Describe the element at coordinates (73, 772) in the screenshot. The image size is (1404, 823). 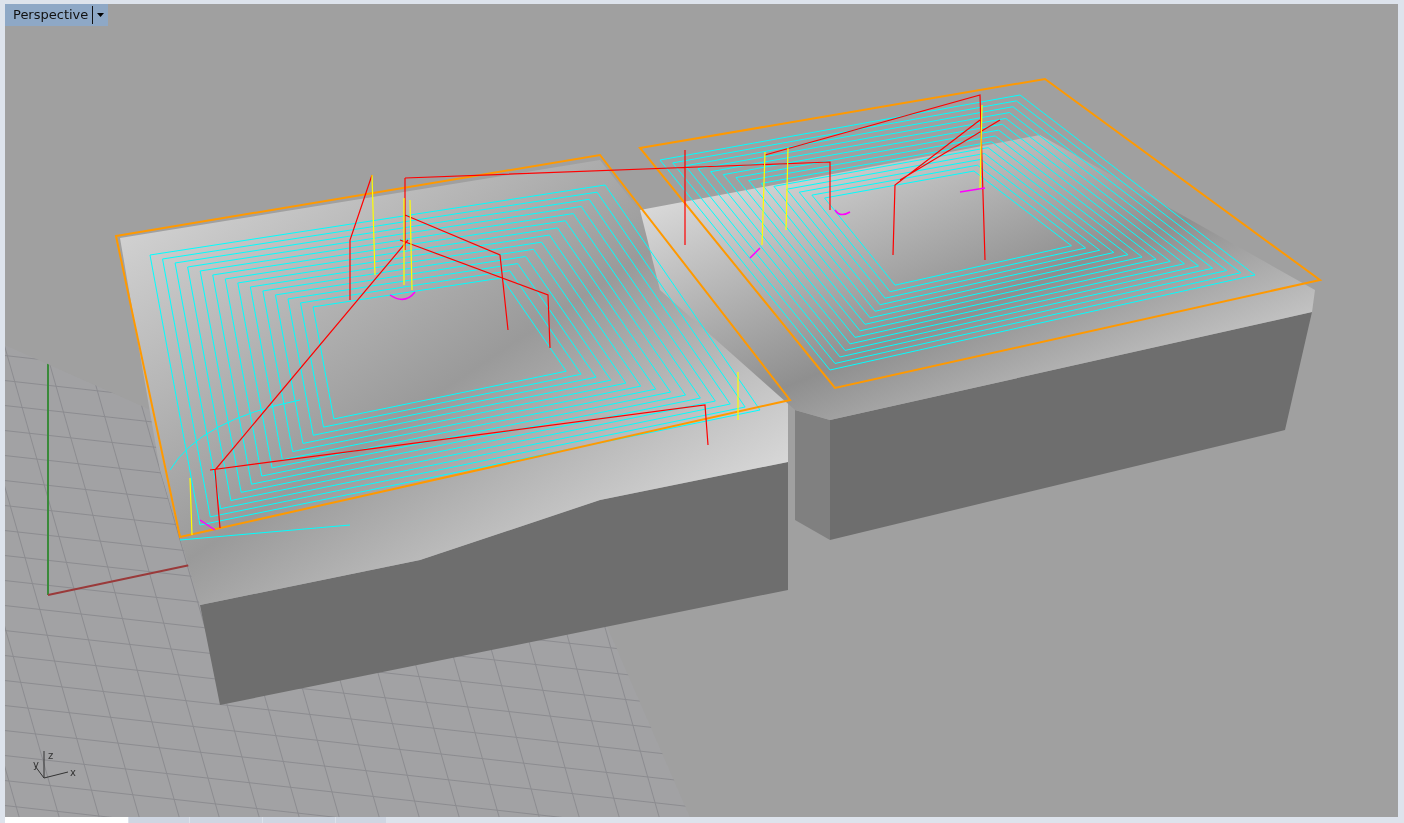
I see `axis-label: x` at that location.